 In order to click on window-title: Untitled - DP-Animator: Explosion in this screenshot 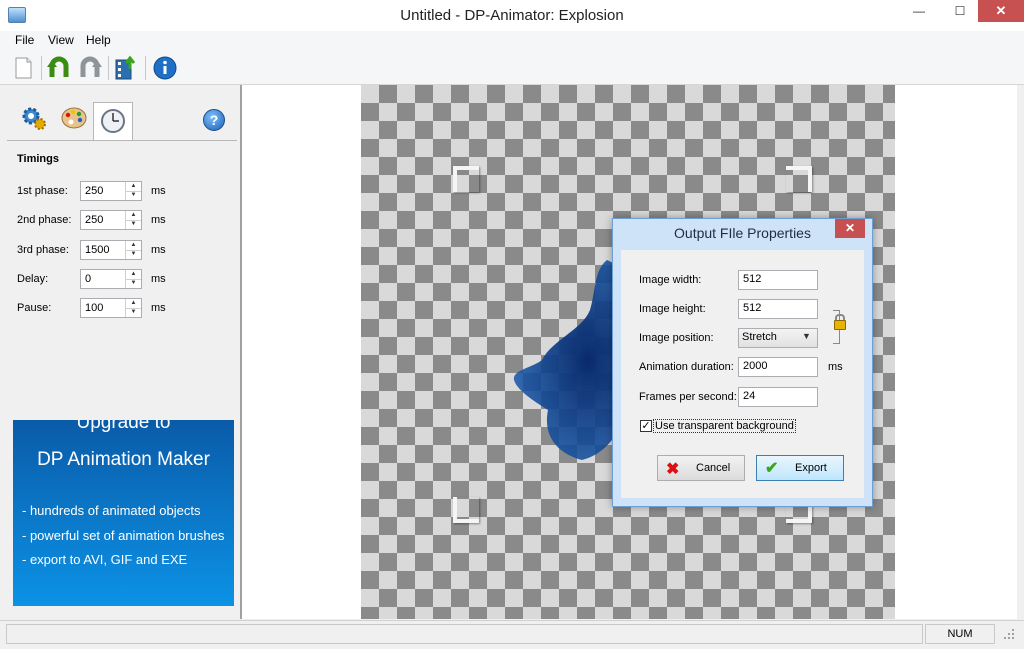, I will do `click(512, 15)`.